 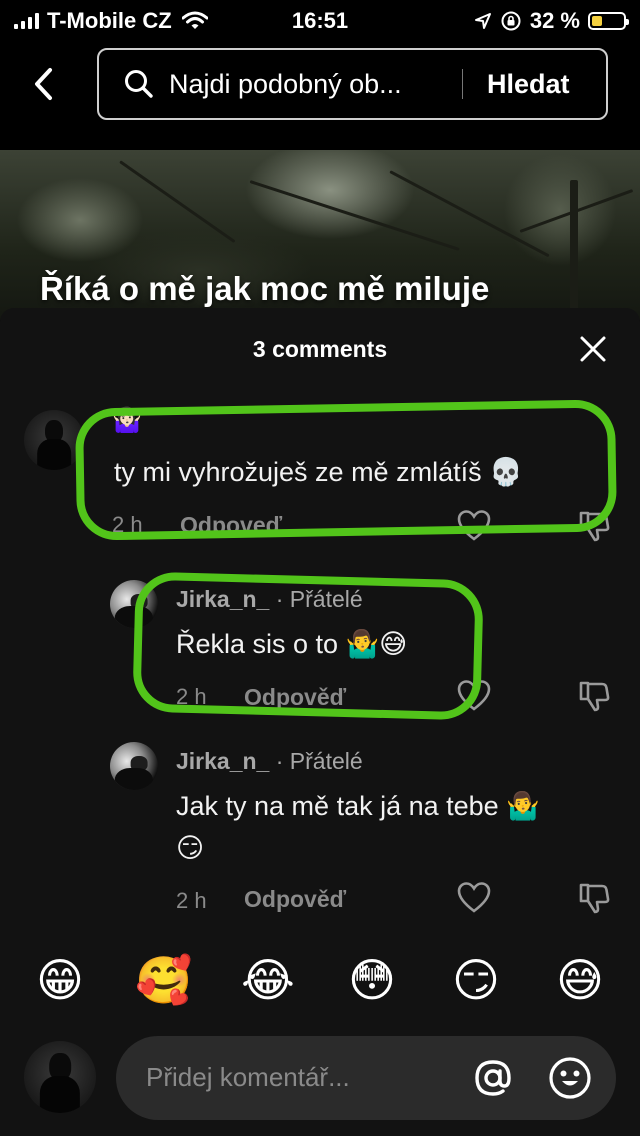 I want to click on emoji-sweat-smile-button: 😅, so click(x=580, y=980).